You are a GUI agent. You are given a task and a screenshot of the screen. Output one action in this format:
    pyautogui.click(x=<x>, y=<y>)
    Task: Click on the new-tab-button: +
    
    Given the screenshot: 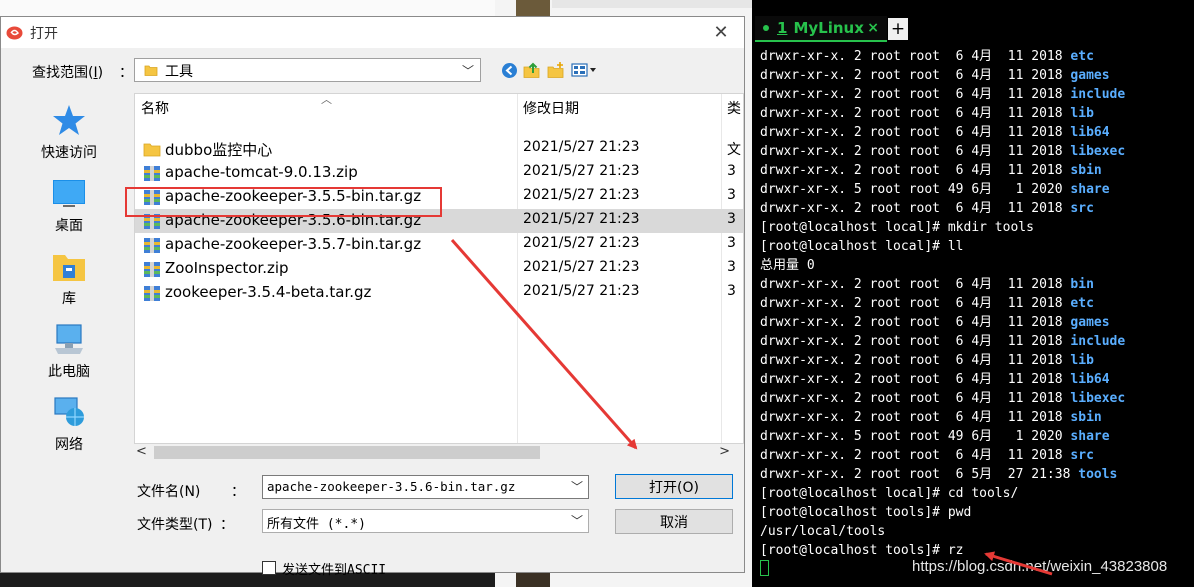 What is the action you would take?
    pyautogui.click(x=898, y=29)
    